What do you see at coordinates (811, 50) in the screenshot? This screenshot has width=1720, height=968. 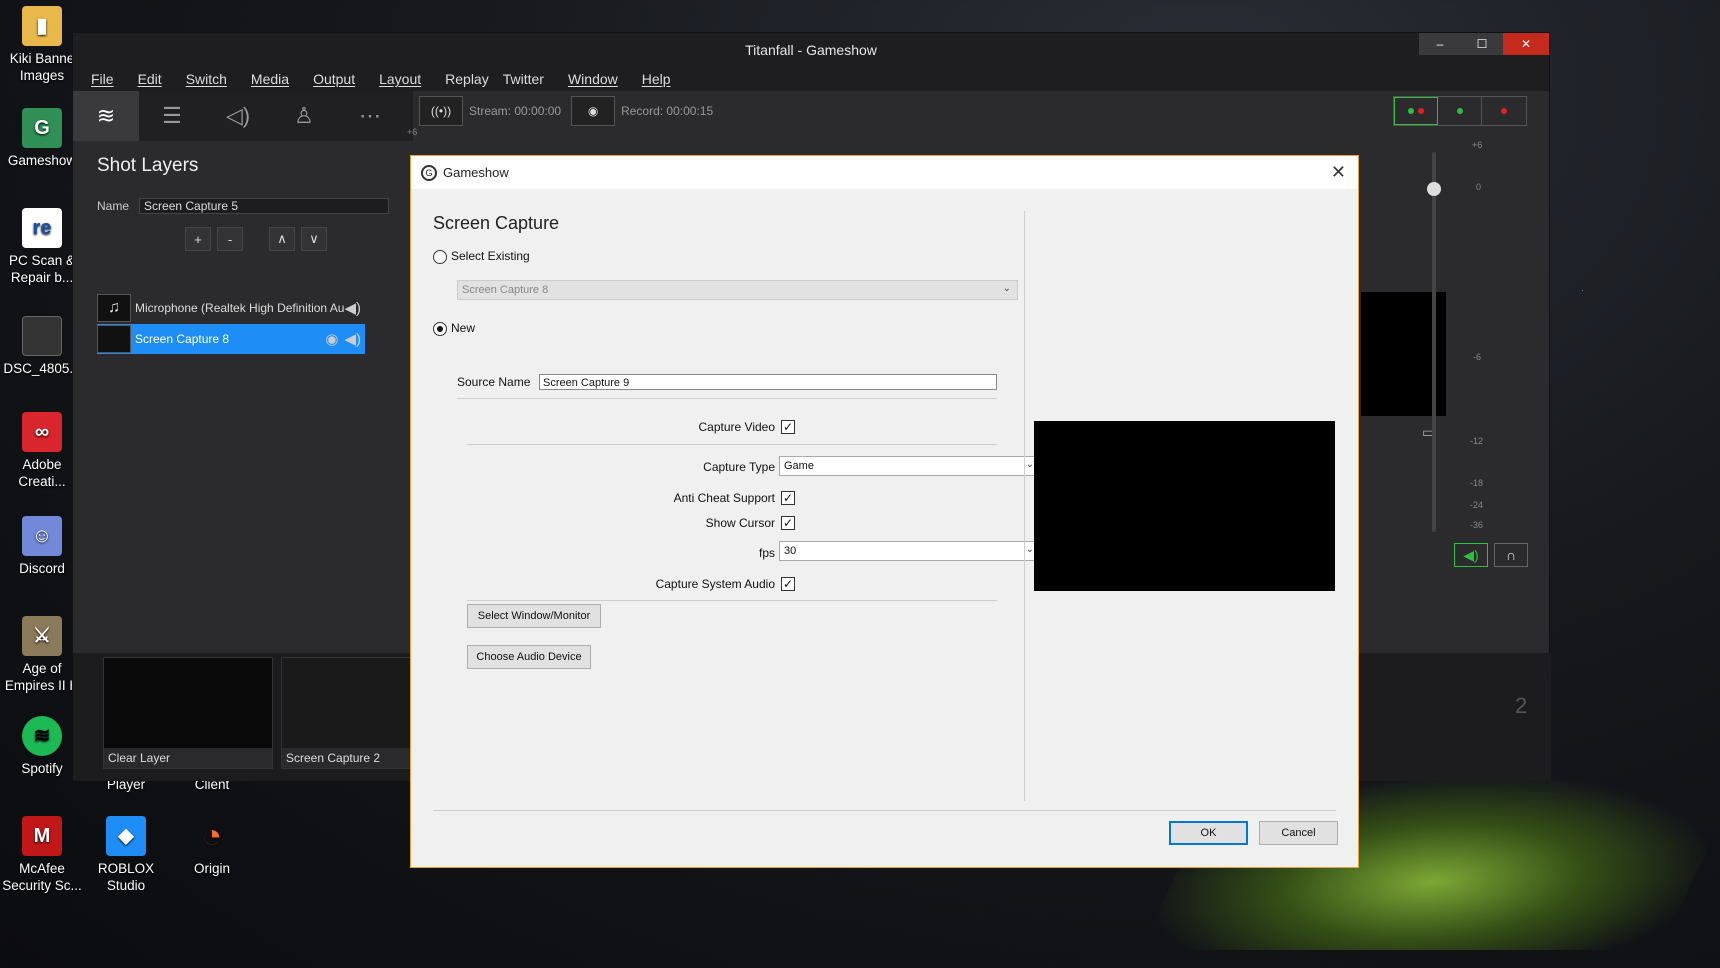 I see `app-titlebar: Titanfall - Gameshow – ☐ ✕` at bounding box center [811, 50].